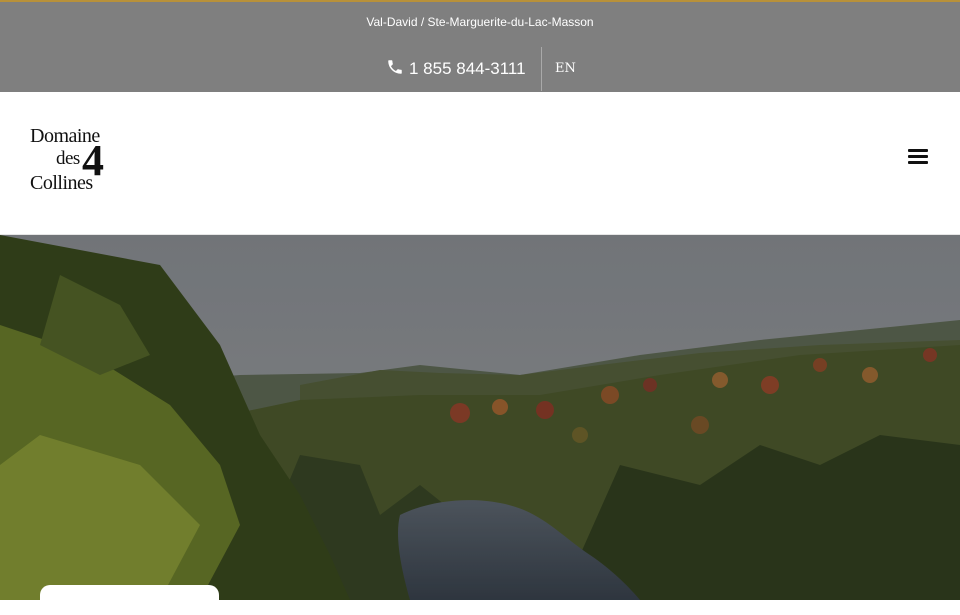 Image resolution: width=960 pixels, height=615 pixels. I want to click on phone-number: 1 855 844-3111, so click(467, 68).